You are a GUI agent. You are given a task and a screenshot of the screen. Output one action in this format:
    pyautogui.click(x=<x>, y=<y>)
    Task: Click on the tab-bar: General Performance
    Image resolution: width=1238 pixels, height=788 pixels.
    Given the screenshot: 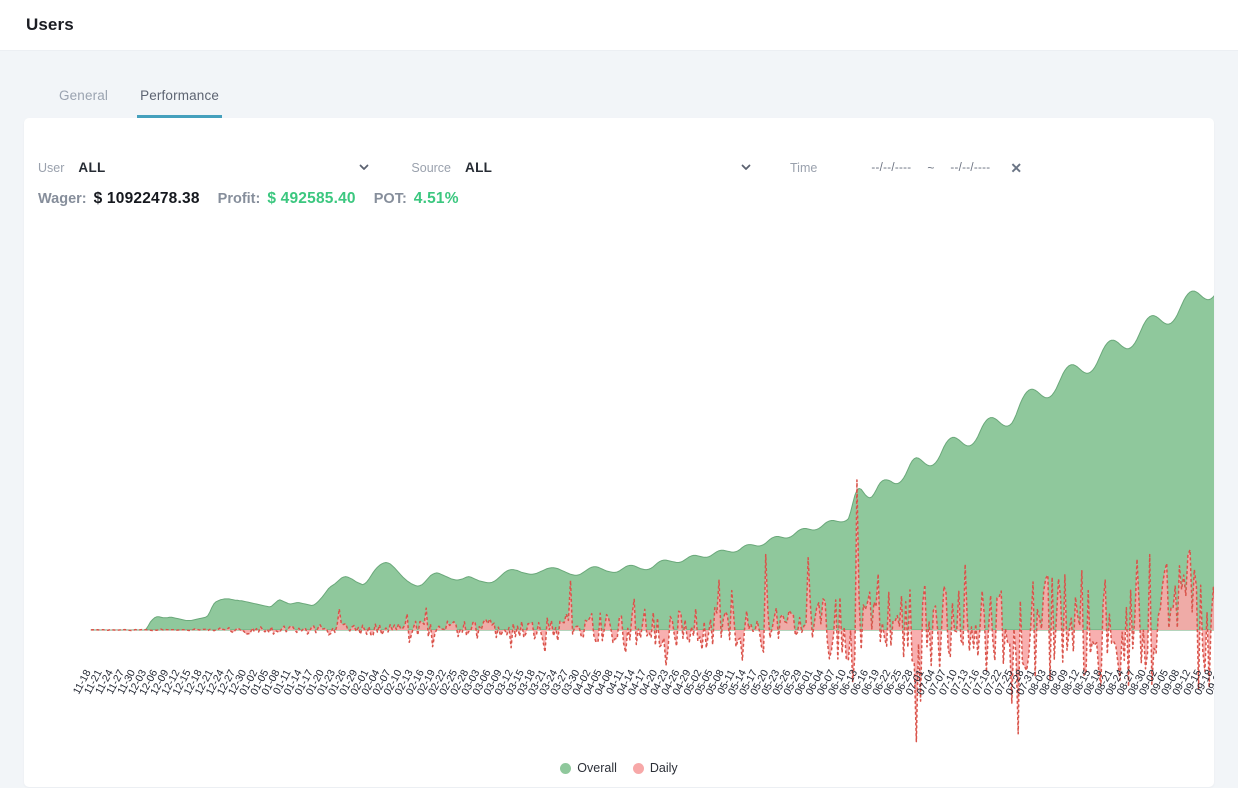 What is the action you would take?
    pyautogui.click(x=619, y=84)
    